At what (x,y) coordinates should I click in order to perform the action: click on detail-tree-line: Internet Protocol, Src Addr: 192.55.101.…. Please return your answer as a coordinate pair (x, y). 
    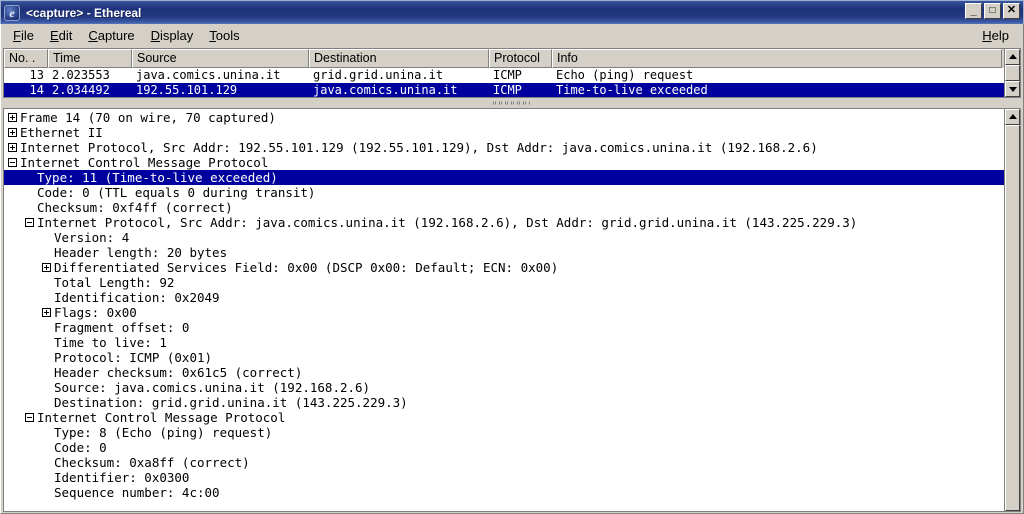
    Looking at the image, I should click on (504, 147).